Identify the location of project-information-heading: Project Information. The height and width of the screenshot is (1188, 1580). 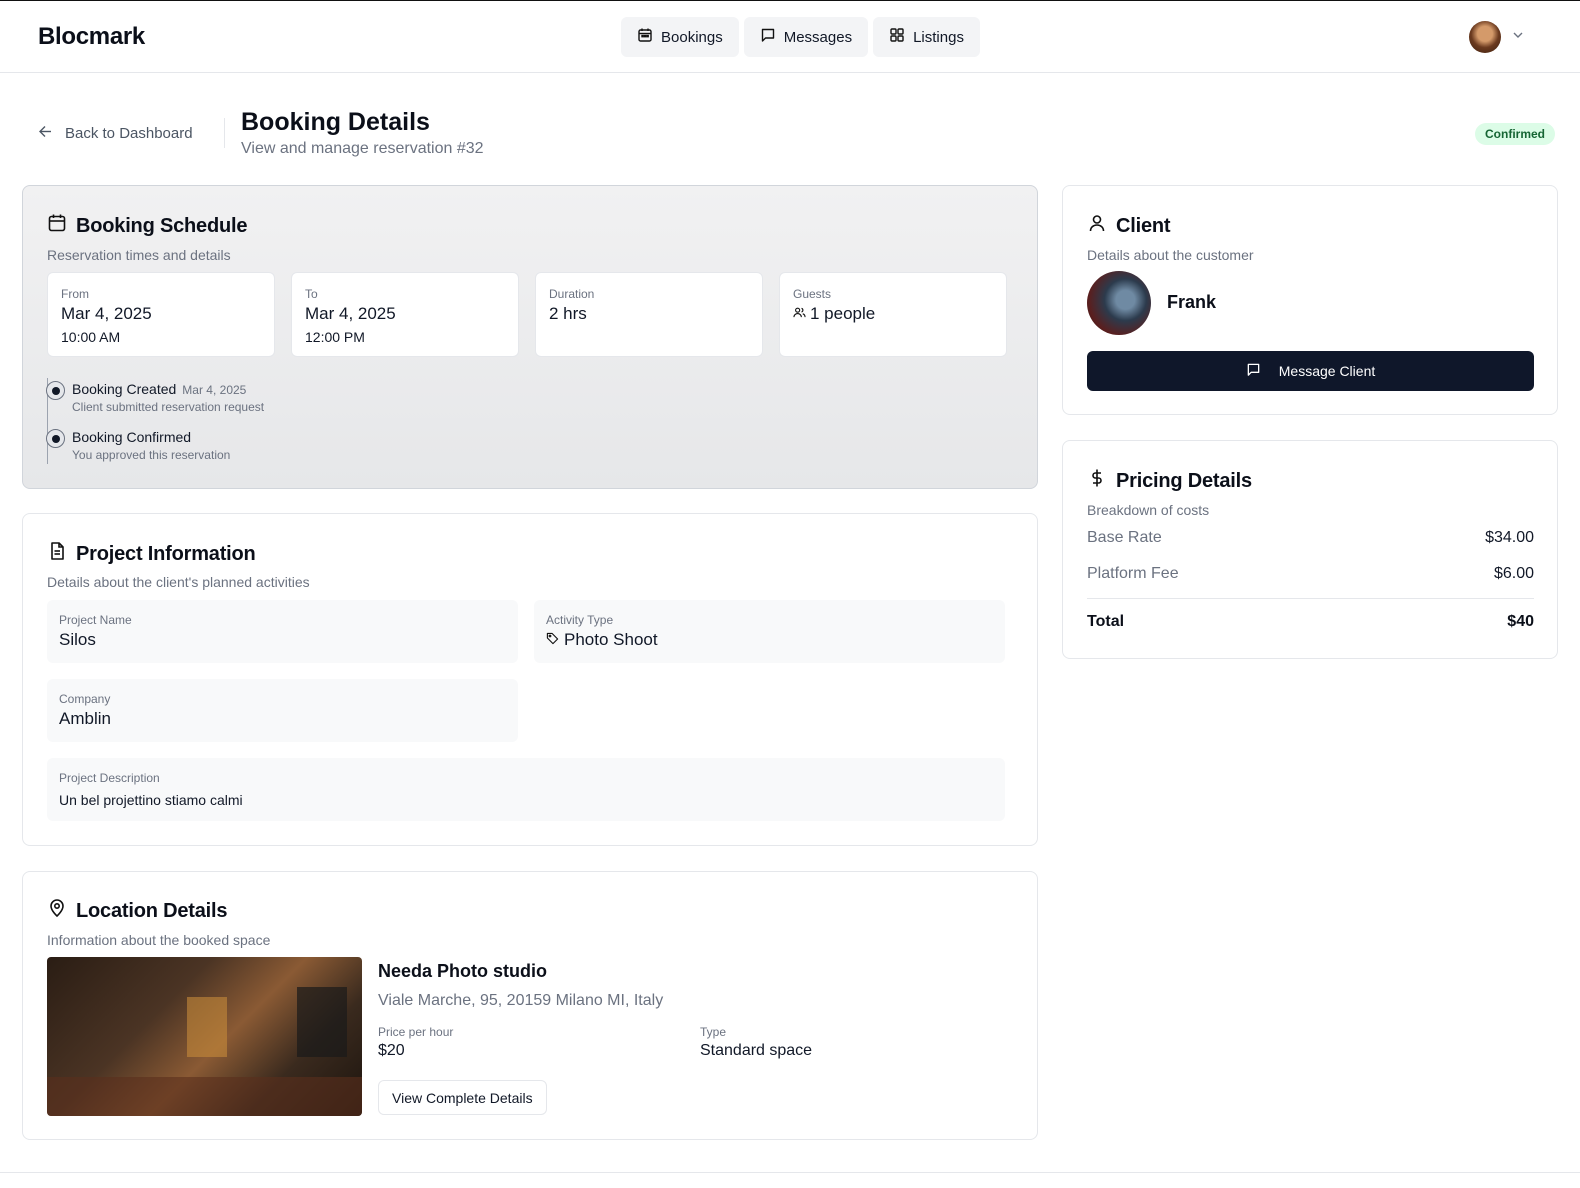
(166, 553).